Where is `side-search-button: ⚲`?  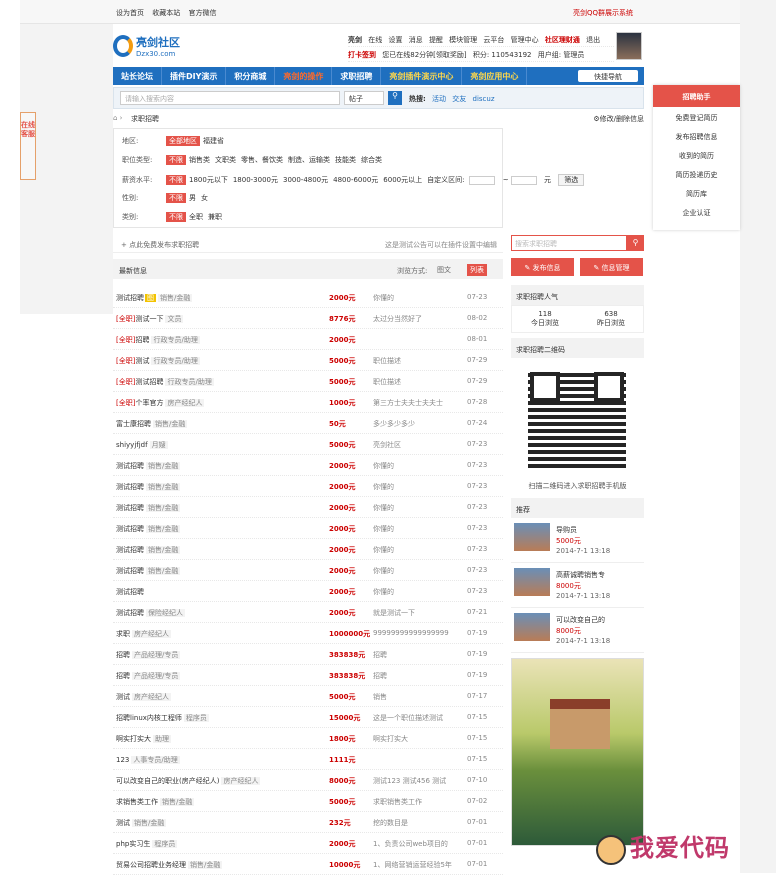
side-search-button: ⚲ is located at coordinates (635, 243).